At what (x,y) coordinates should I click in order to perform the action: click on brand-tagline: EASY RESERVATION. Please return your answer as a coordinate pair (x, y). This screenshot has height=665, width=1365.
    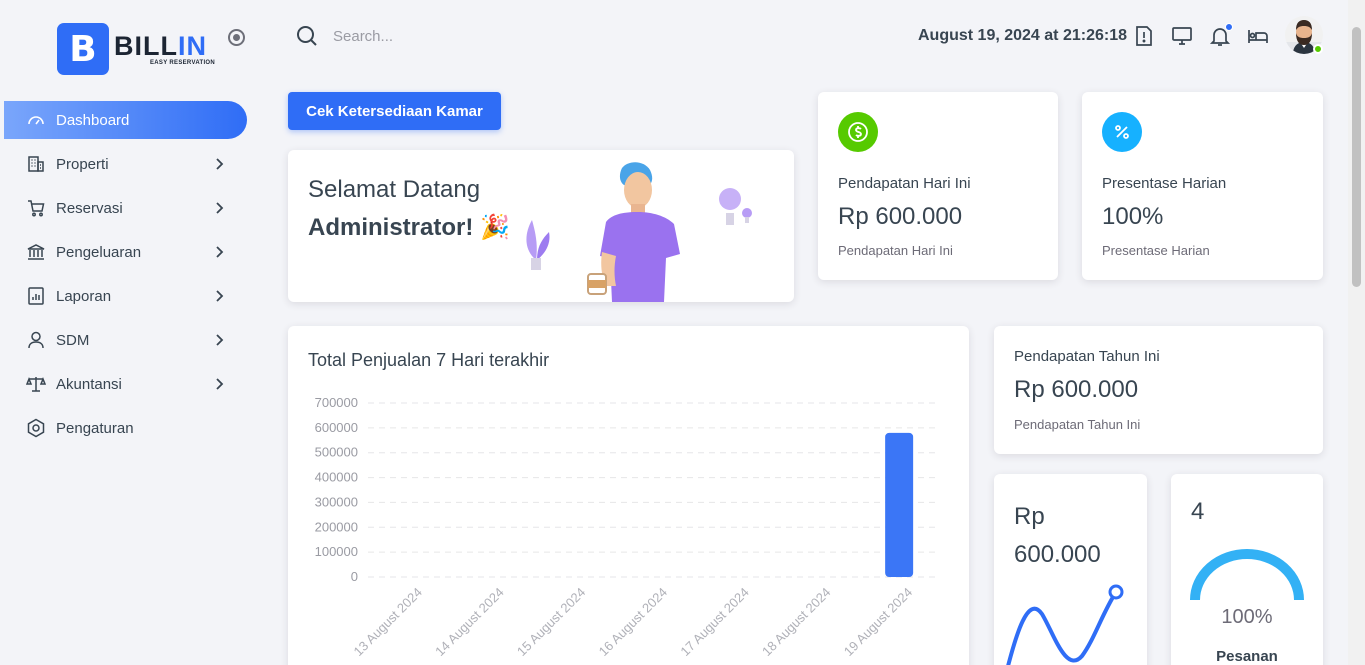
    Looking at the image, I should click on (183, 63).